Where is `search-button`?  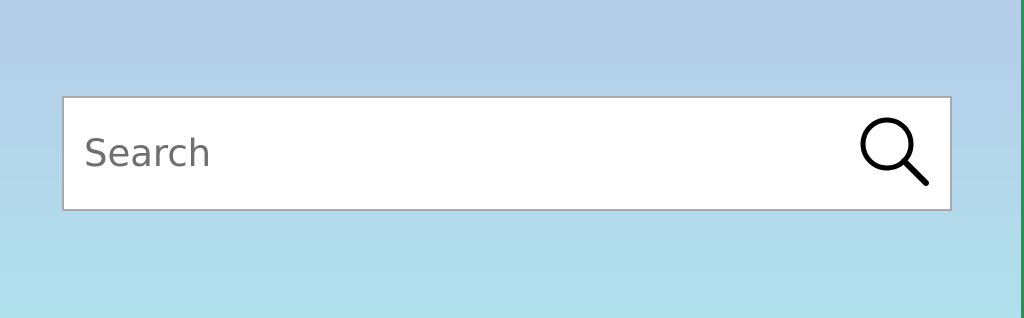 search-button is located at coordinates (895, 154).